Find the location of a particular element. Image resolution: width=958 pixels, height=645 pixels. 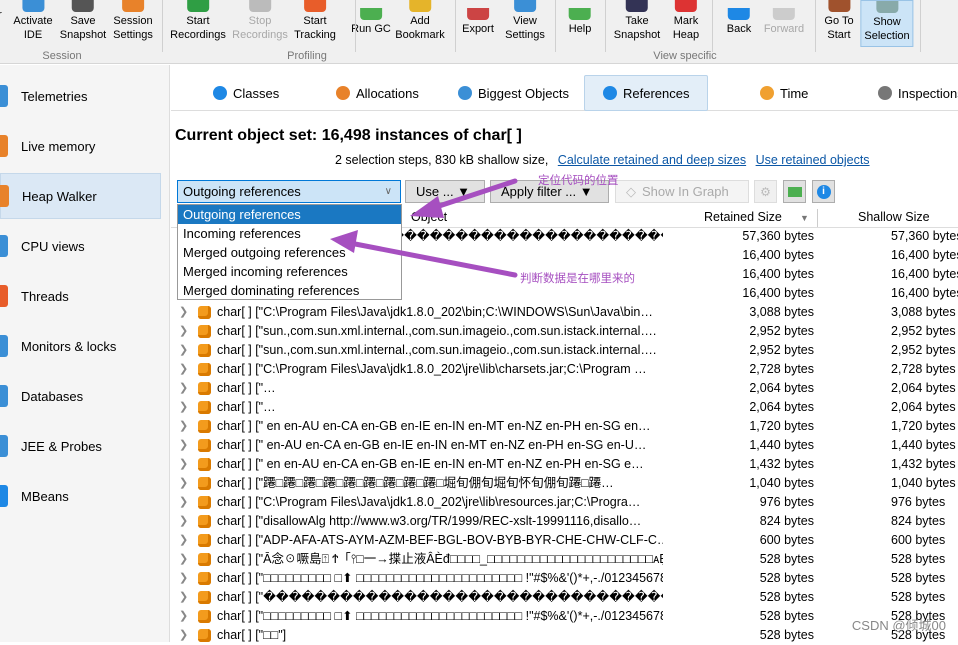

use-button: Use ... ▼ is located at coordinates (445, 191).